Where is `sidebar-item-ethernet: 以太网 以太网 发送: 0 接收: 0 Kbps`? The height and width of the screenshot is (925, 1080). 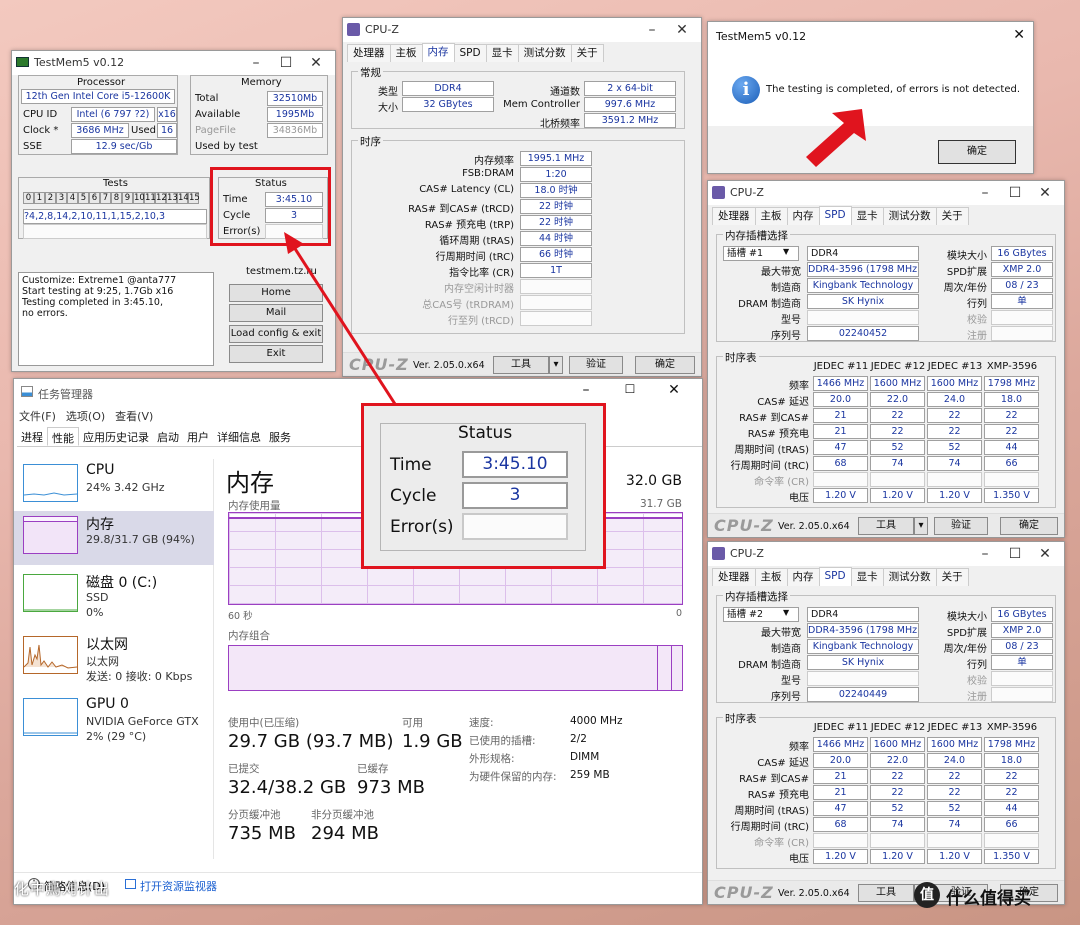
sidebar-item-ethernet: 以太网 以太网 发送: 0 接收: 0 Kbps is located at coordinates (114, 661).